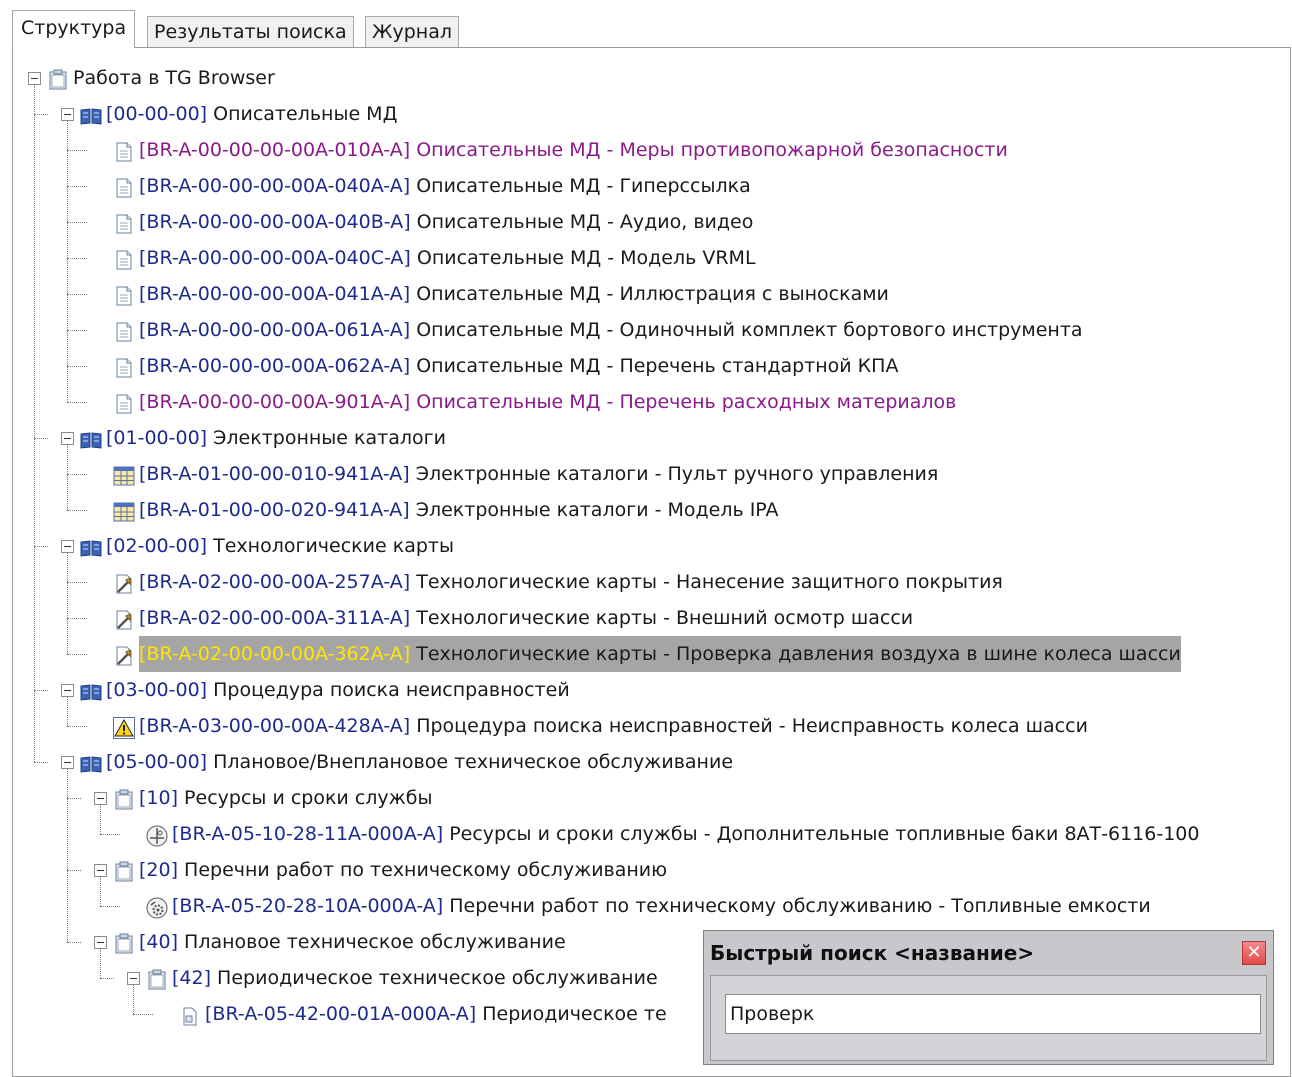  I want to click on tab-structure: Структура, so click(74, 29).